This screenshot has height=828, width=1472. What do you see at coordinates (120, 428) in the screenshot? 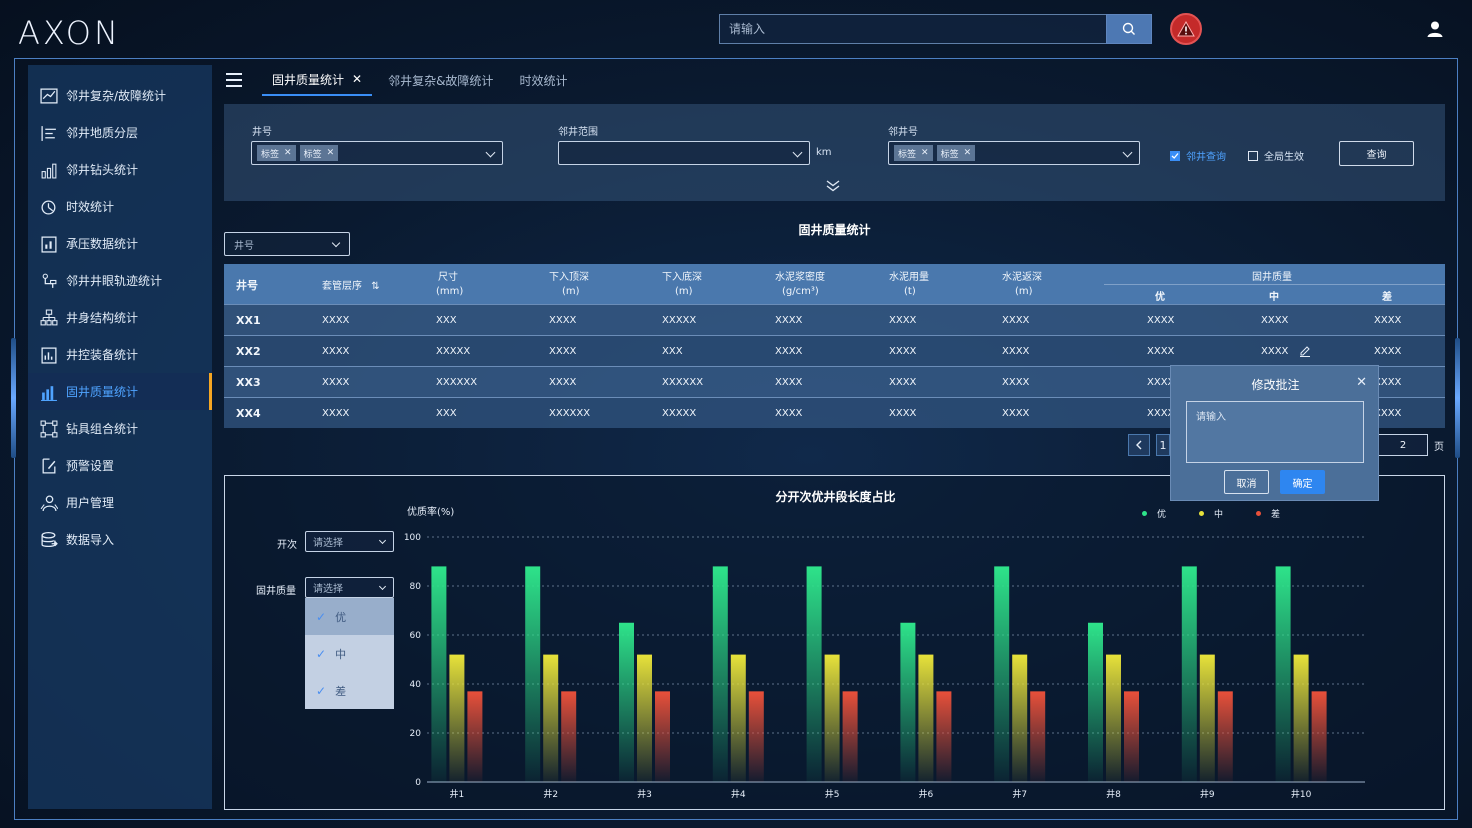
I see `sidebar-item-9: 钻具组合统计` at bounding box center [120, 428].